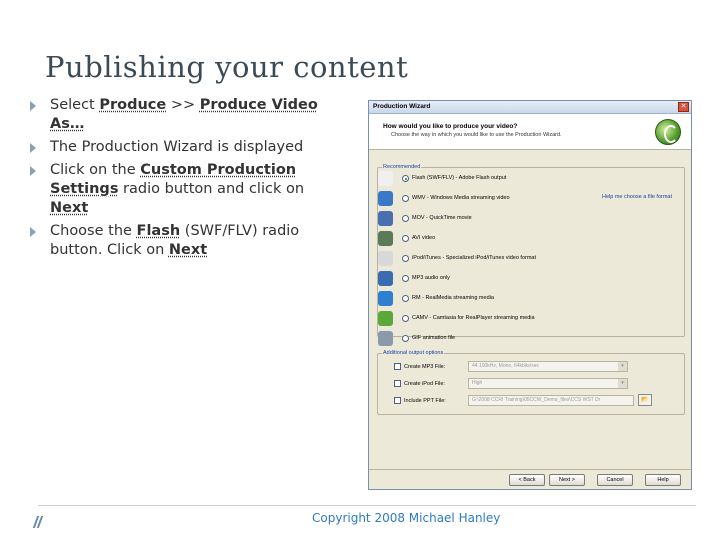 This screenshot has height=546, width=728. I want to click on format-label: MP3 audio only, so click(431, 278).